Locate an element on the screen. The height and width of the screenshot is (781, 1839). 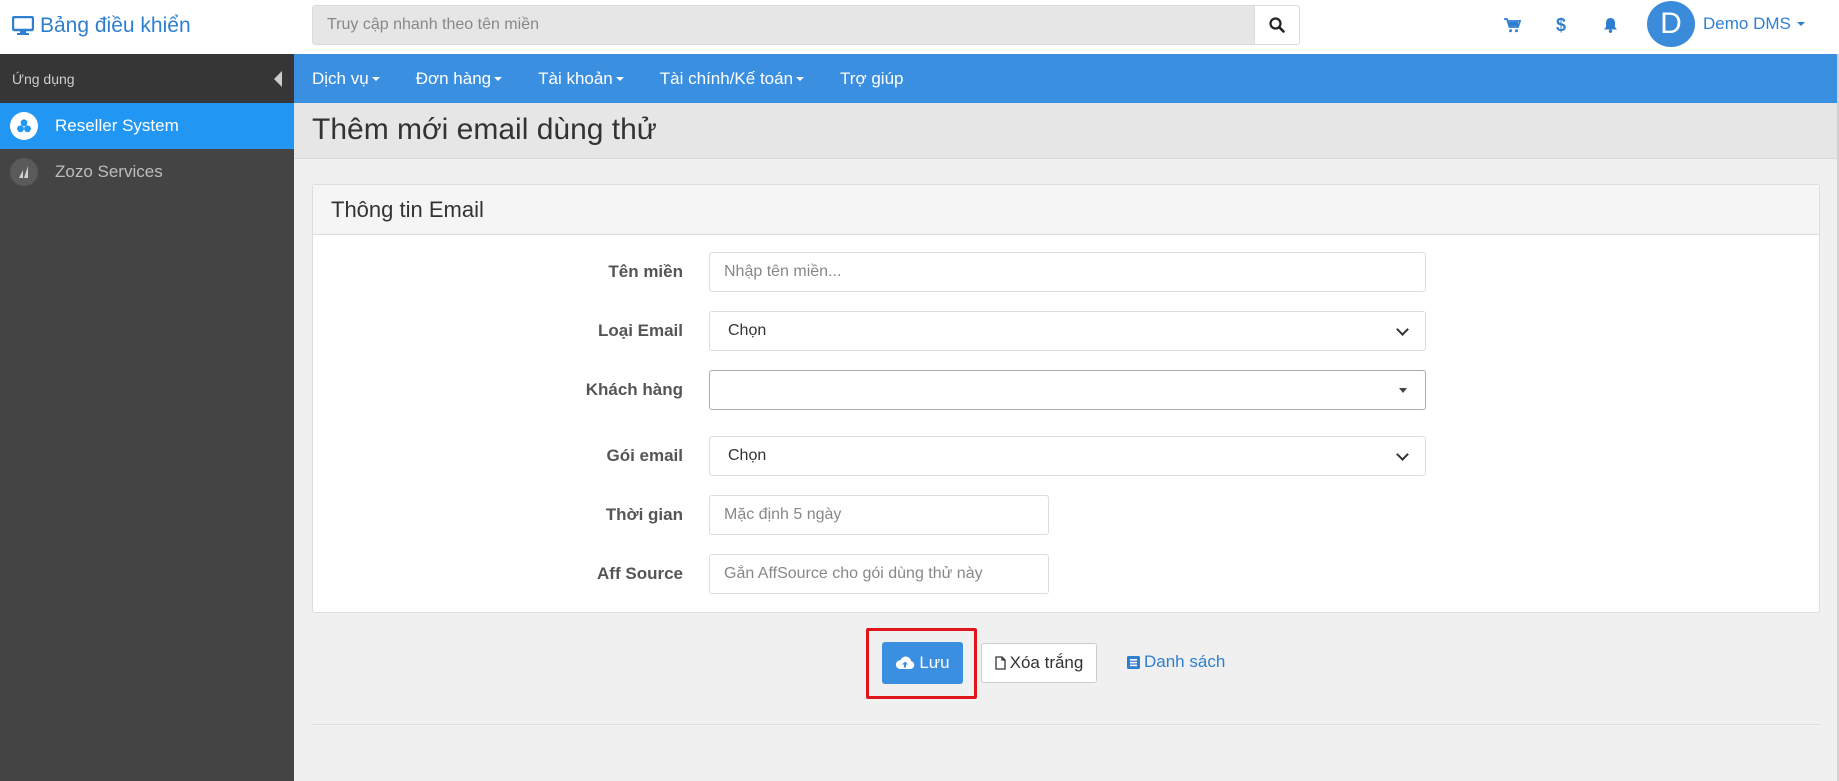
sidebar-header: Ứng dụng is located at coordinates (147, 78).